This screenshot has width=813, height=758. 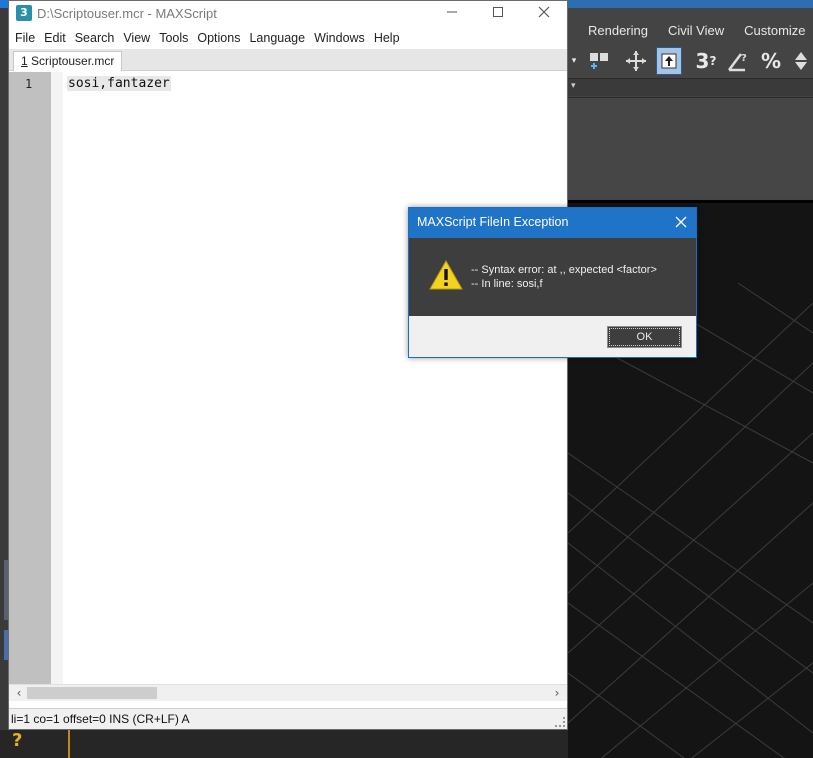 What do you see at coordinates (690, 4) in the screenshot?
I see `max-titlebar-strip` at bounding box center [690, 4].